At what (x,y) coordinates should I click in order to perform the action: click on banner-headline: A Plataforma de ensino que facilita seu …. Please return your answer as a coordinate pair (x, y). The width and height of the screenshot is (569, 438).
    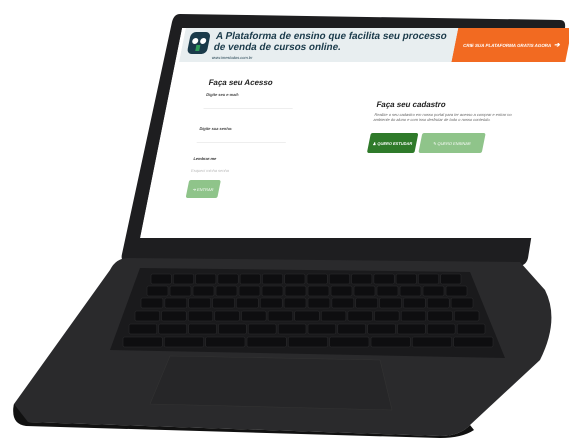
    Looking at the image, I should click on (330, 42).